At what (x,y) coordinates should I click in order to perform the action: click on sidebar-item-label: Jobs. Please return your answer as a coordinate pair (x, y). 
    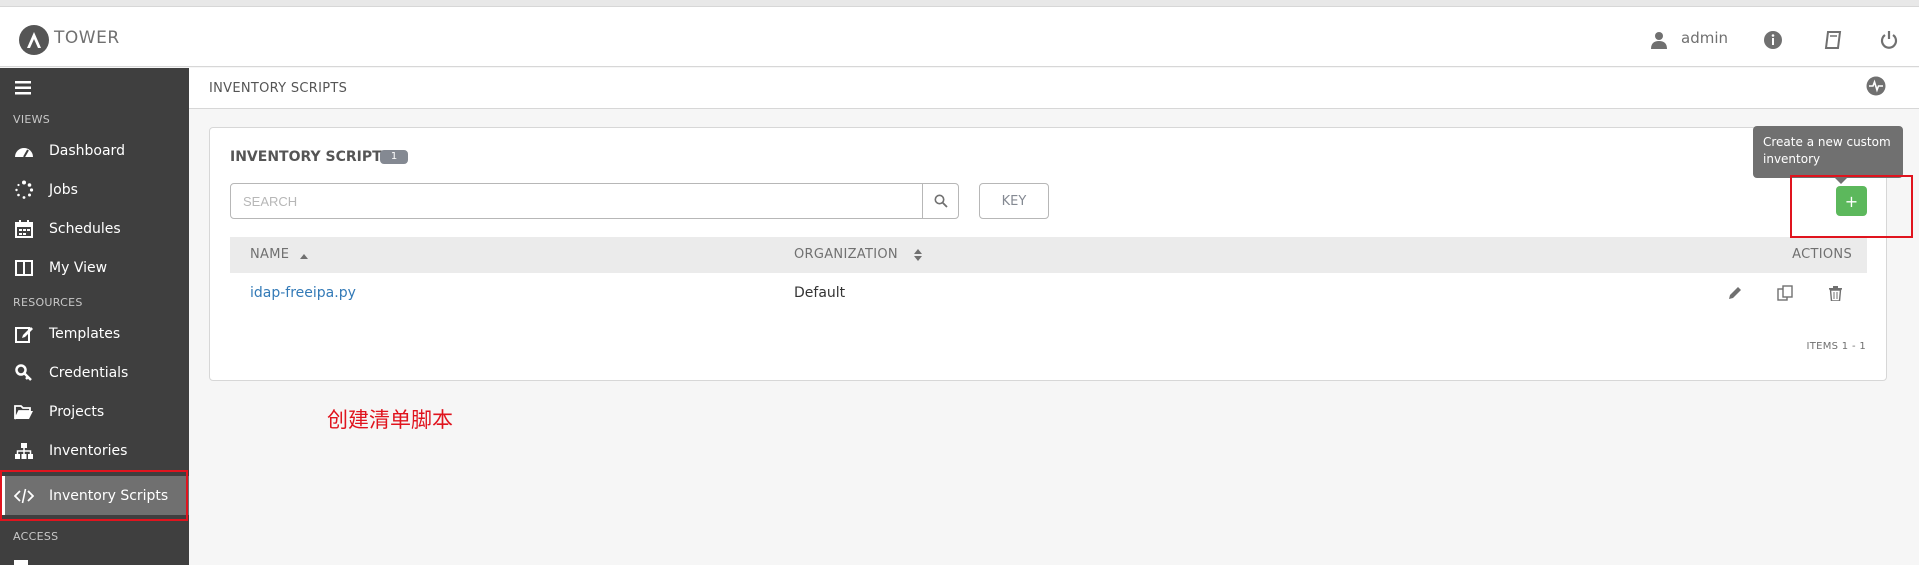
    Looking at the image, I should click on (63, 189).